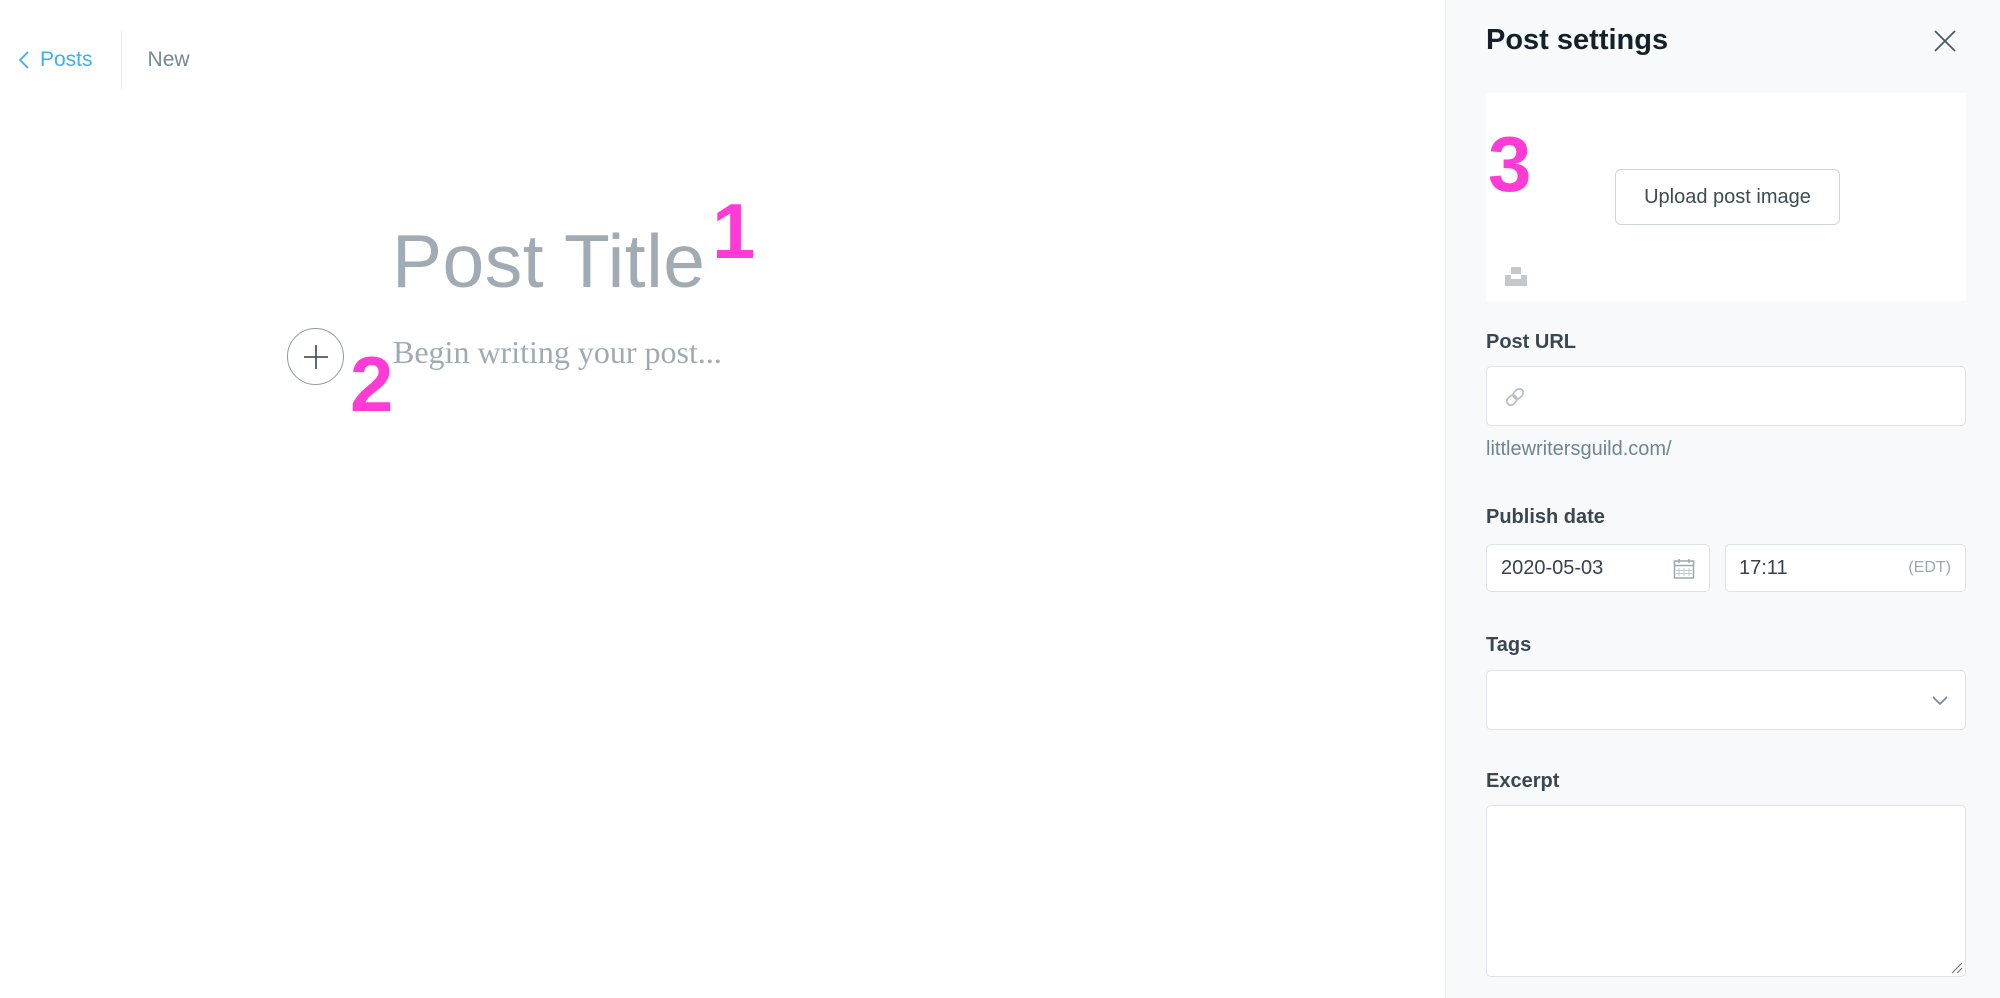 The width and height of the screenshot is (2000, 998). I want to click on chevron-down-icon, so click(1940, 701).